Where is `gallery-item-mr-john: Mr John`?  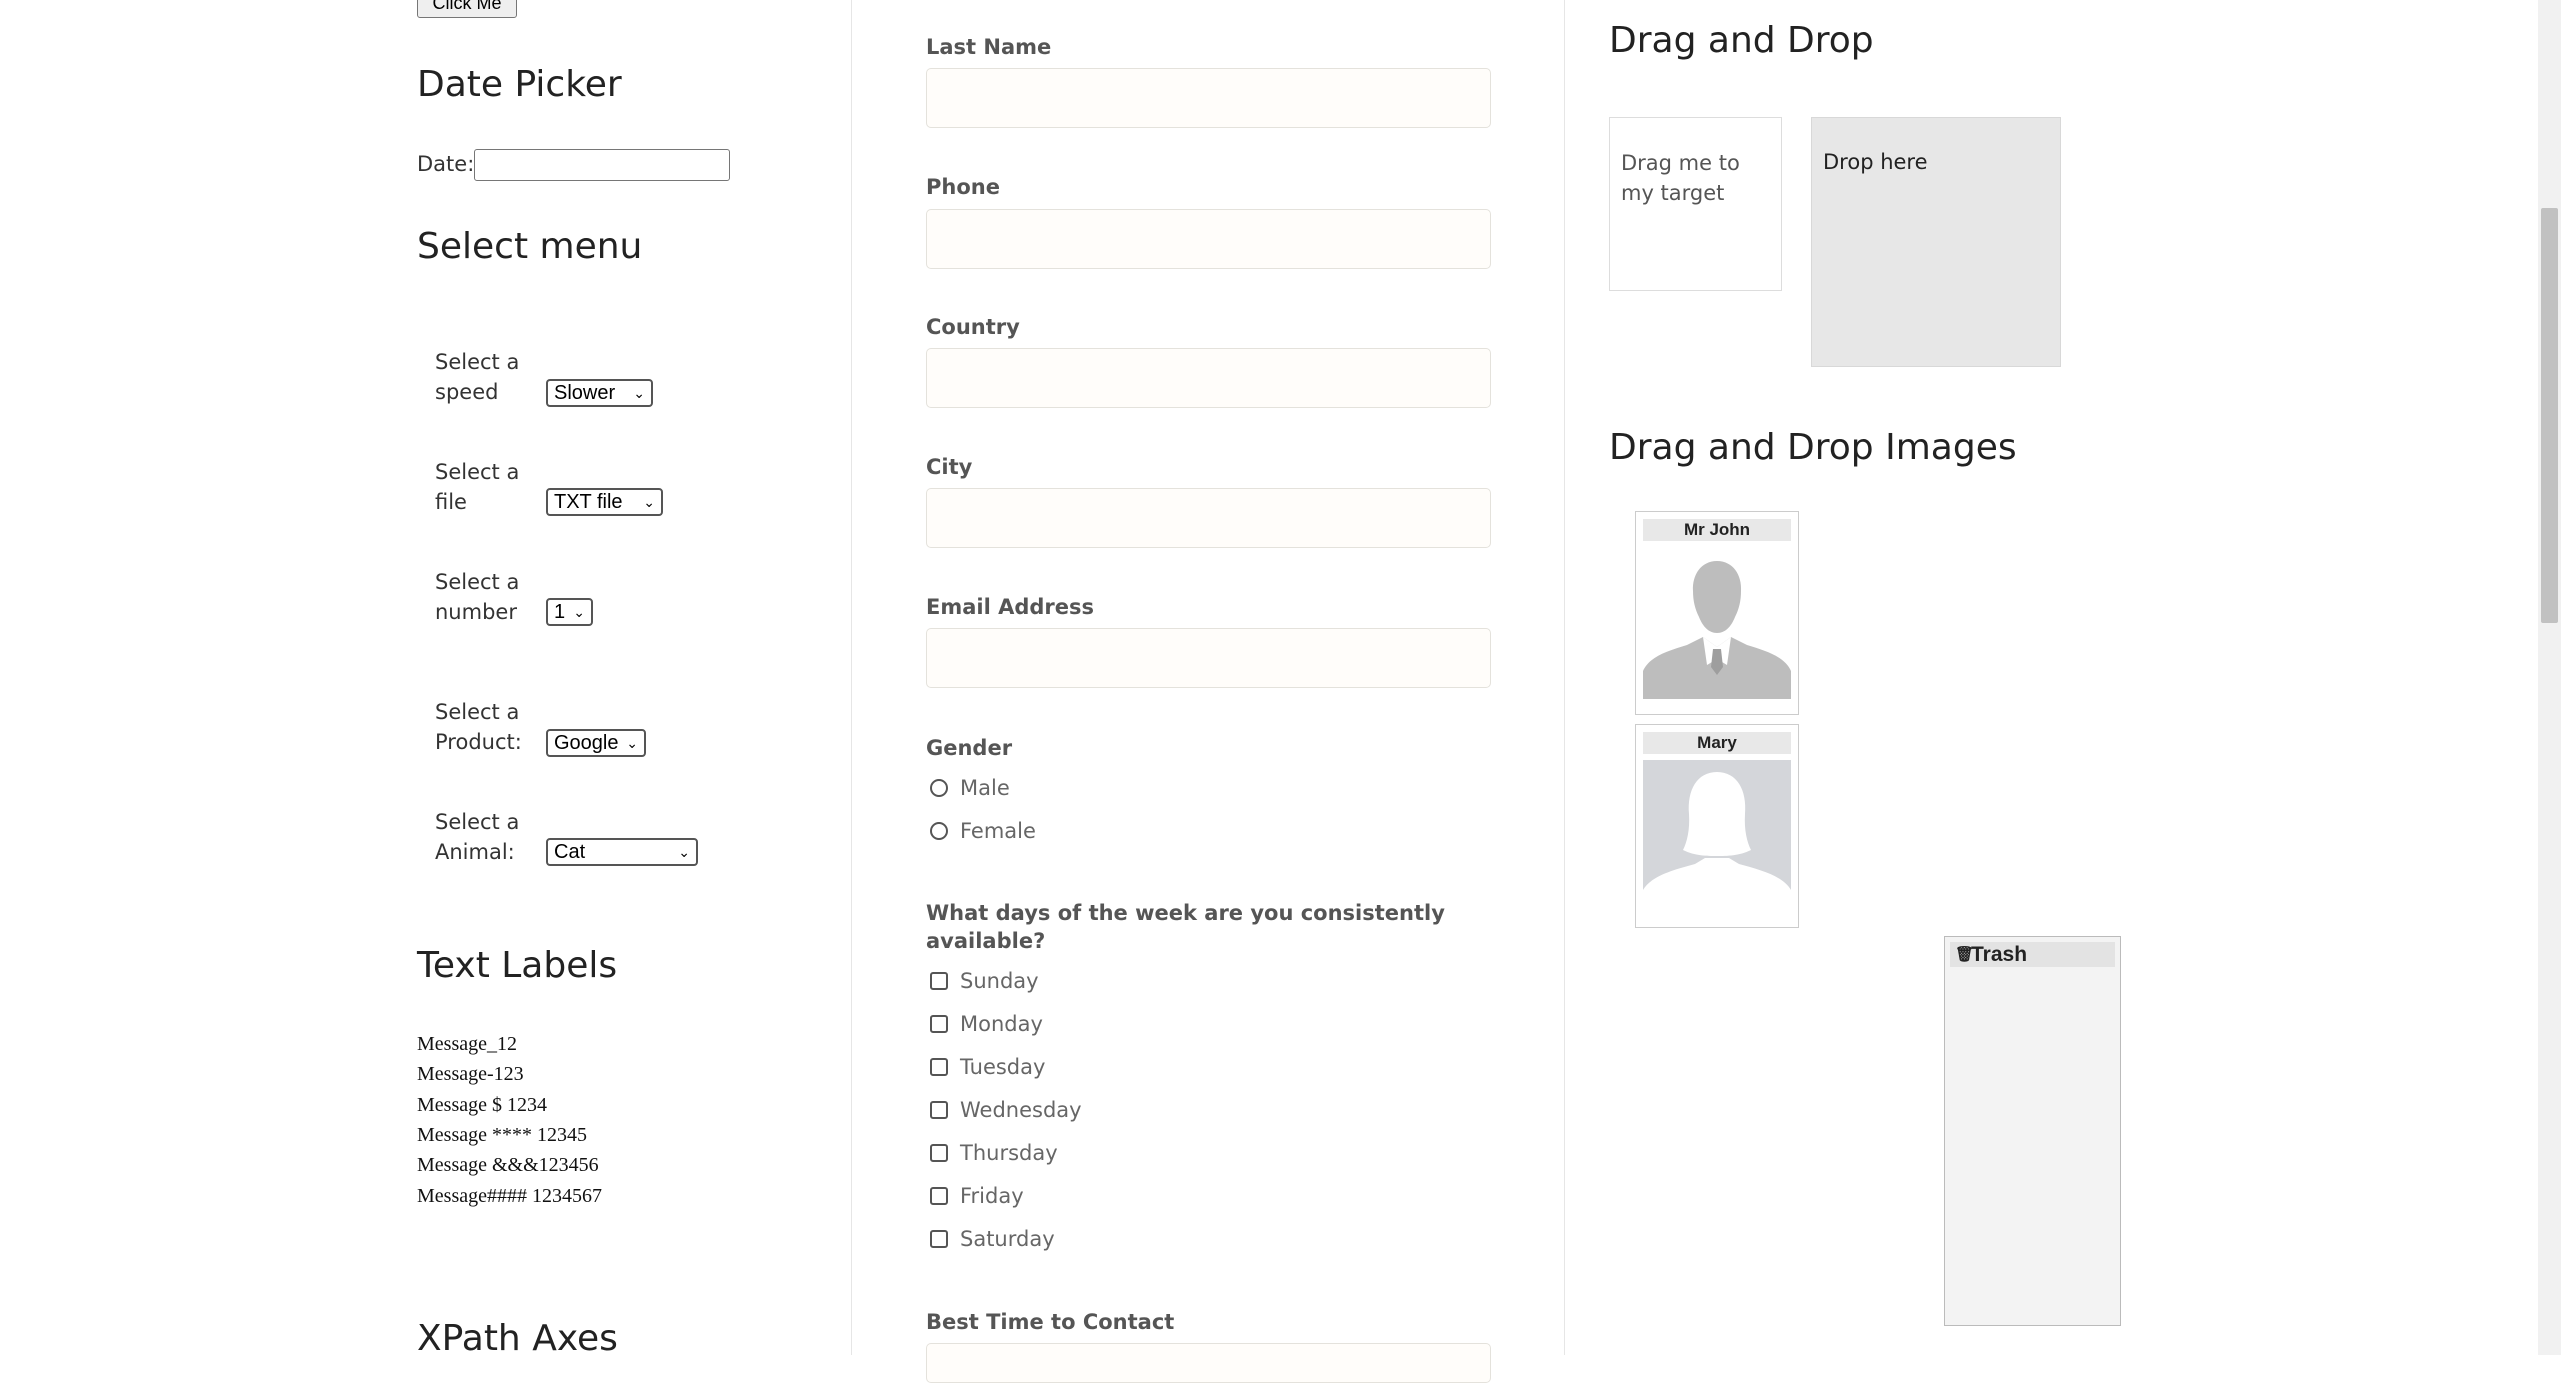
gallery-item-mr-john: Mr John is located at coordinates (1717, 613).